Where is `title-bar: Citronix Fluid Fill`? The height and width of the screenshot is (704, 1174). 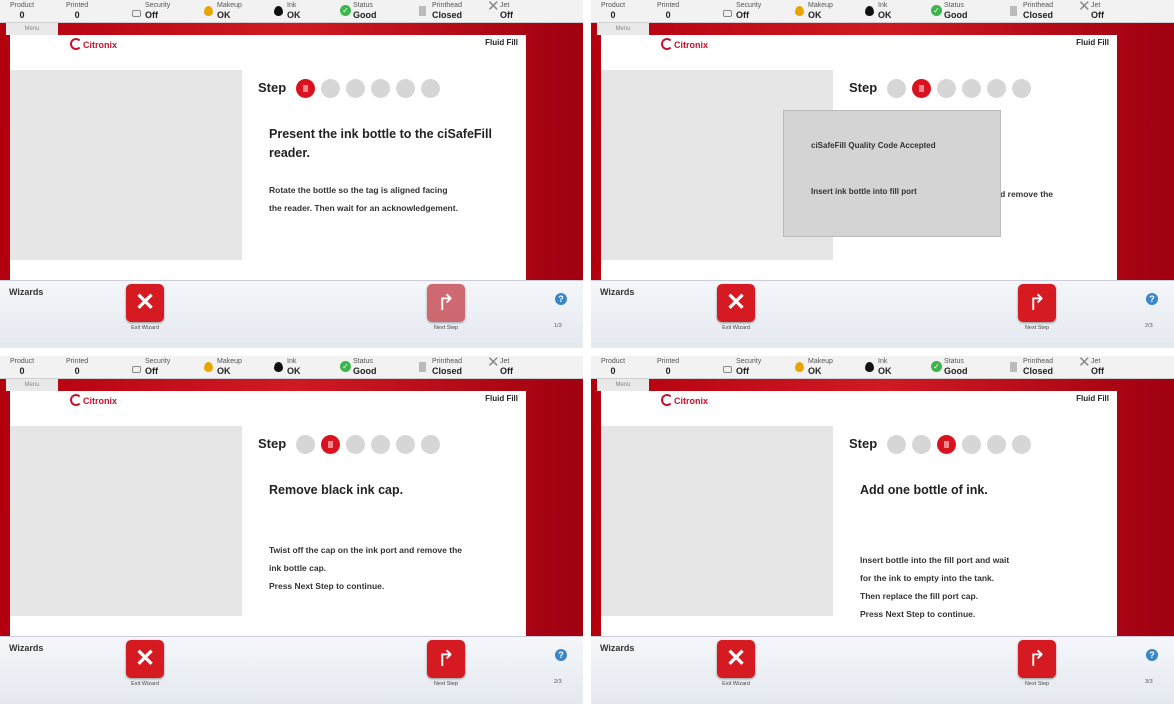
title-bar: Citronix Fluid Fill is located at coordinates (268, 400).